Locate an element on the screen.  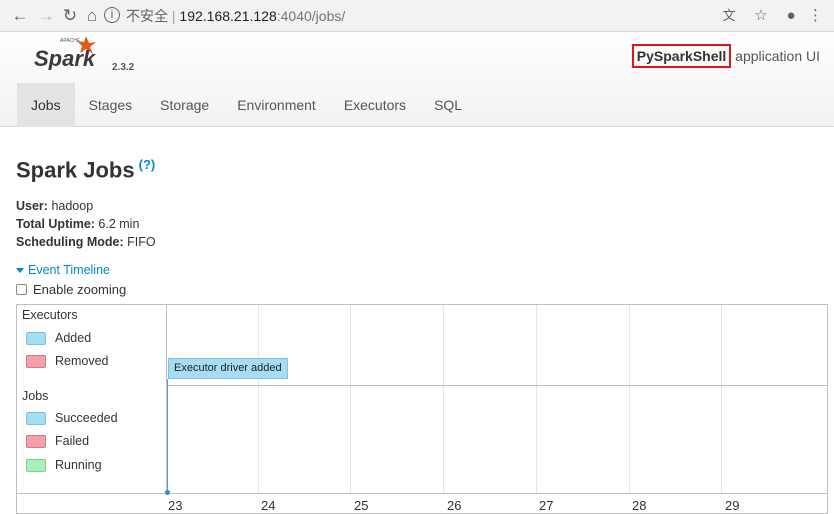
back-icon: ← is located at coordinates (20, 16).